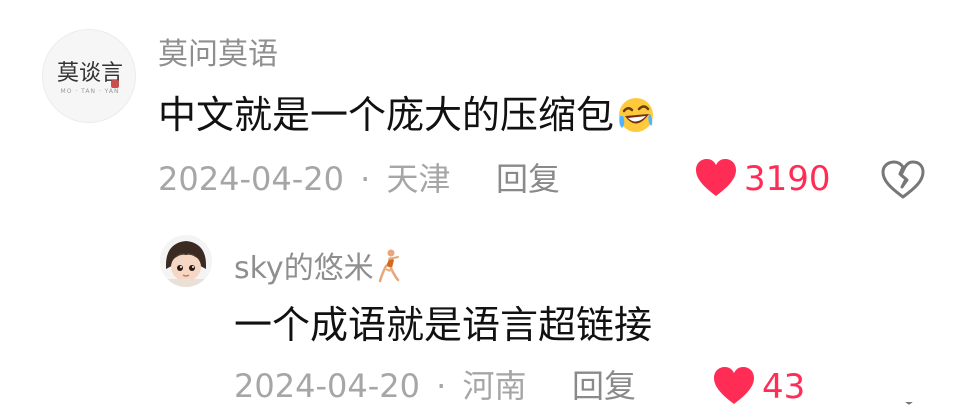 The image size is (974, 407). What do you see at coordinates (888, 382) in the screenshot?
I see `watermark-overlay` at bounding box center [888, 382].